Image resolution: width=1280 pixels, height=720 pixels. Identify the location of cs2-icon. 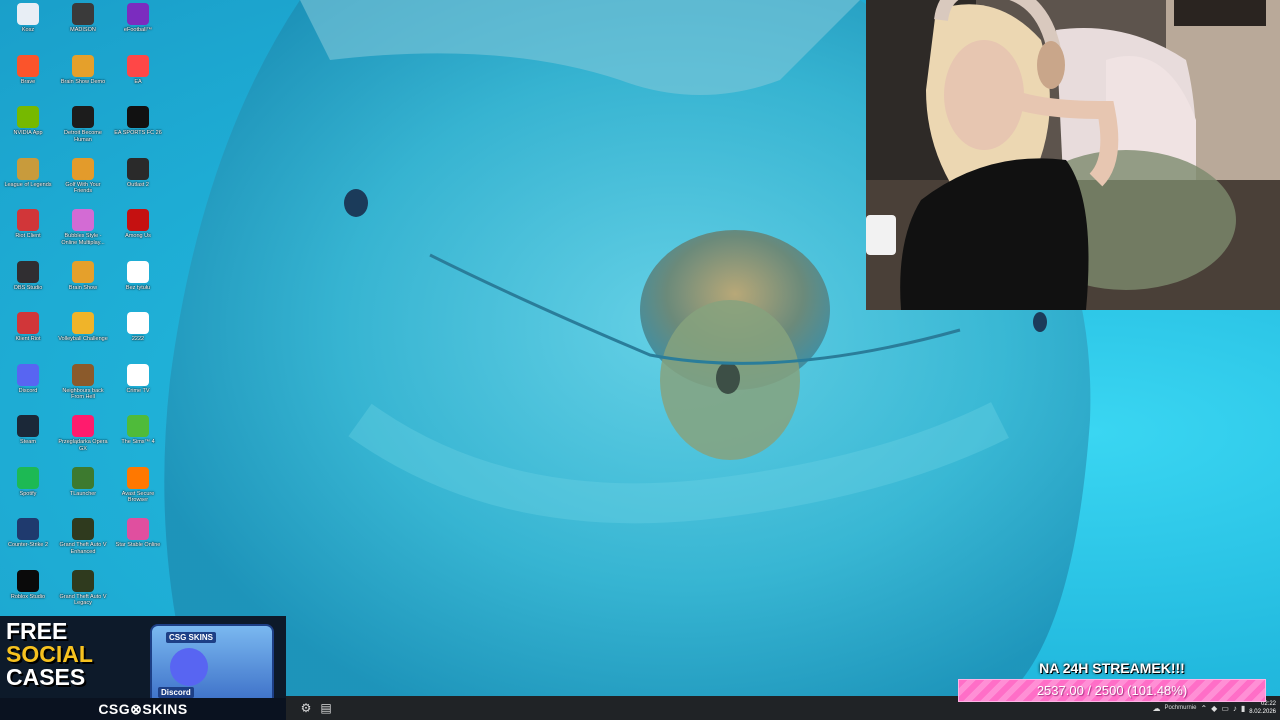
(28, 529).